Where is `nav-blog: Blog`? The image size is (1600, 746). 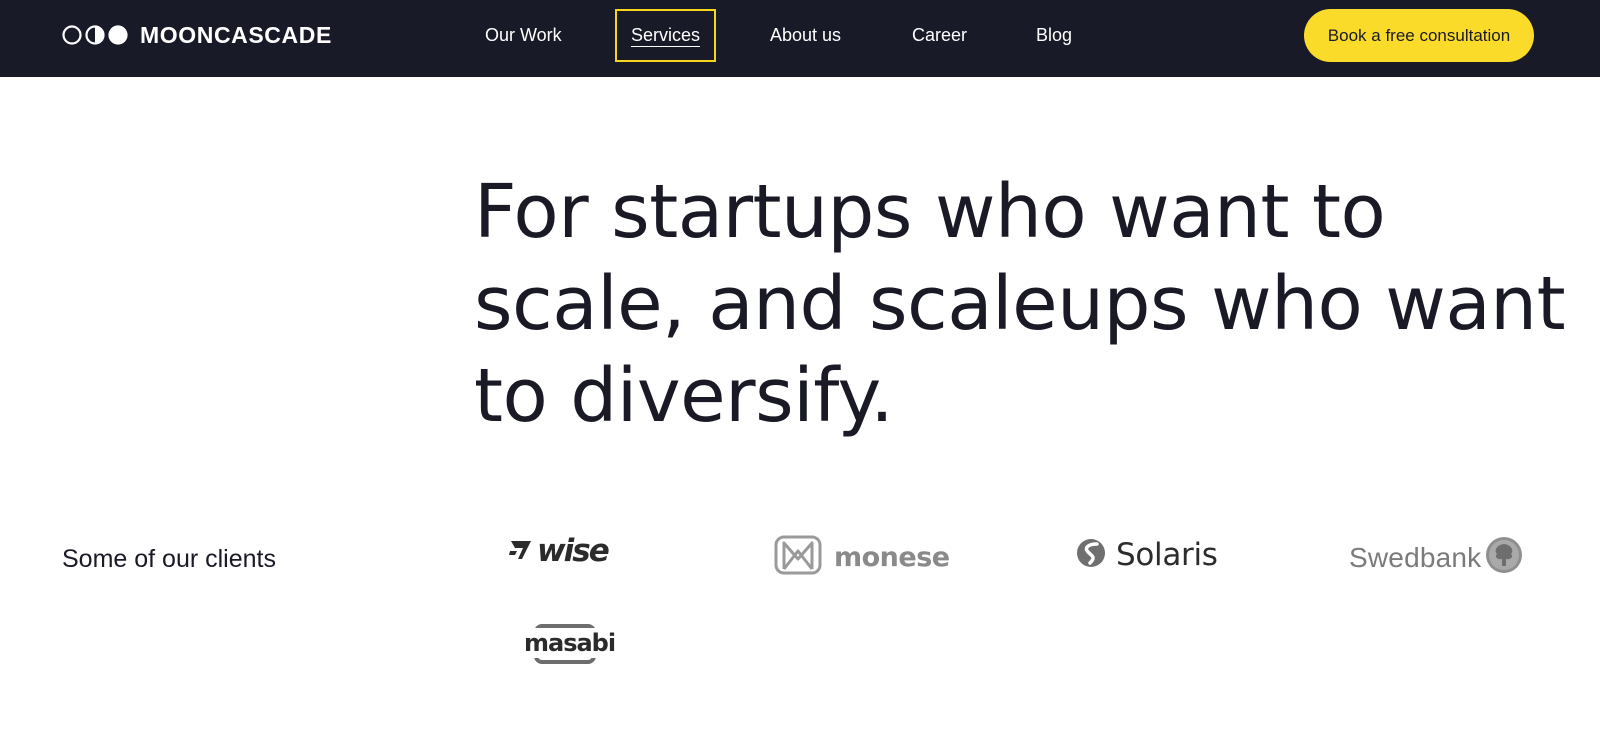
nav-blog: Blog is located at coordinates (1054, 35).